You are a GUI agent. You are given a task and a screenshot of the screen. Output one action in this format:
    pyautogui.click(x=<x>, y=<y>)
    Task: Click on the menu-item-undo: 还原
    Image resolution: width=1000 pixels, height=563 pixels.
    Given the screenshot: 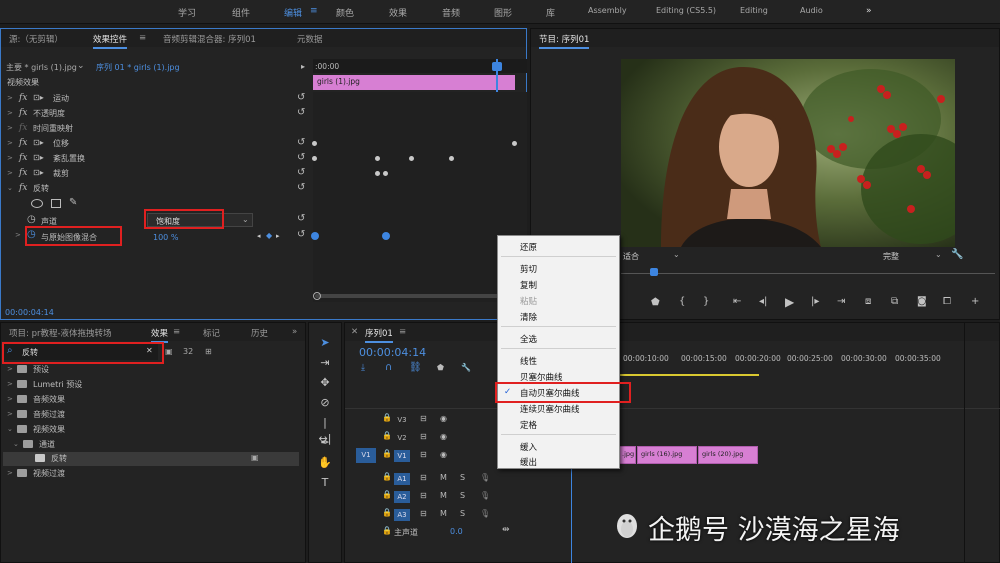 What is the action you would take?
    pyautogui.click(x=528, y=247)
    